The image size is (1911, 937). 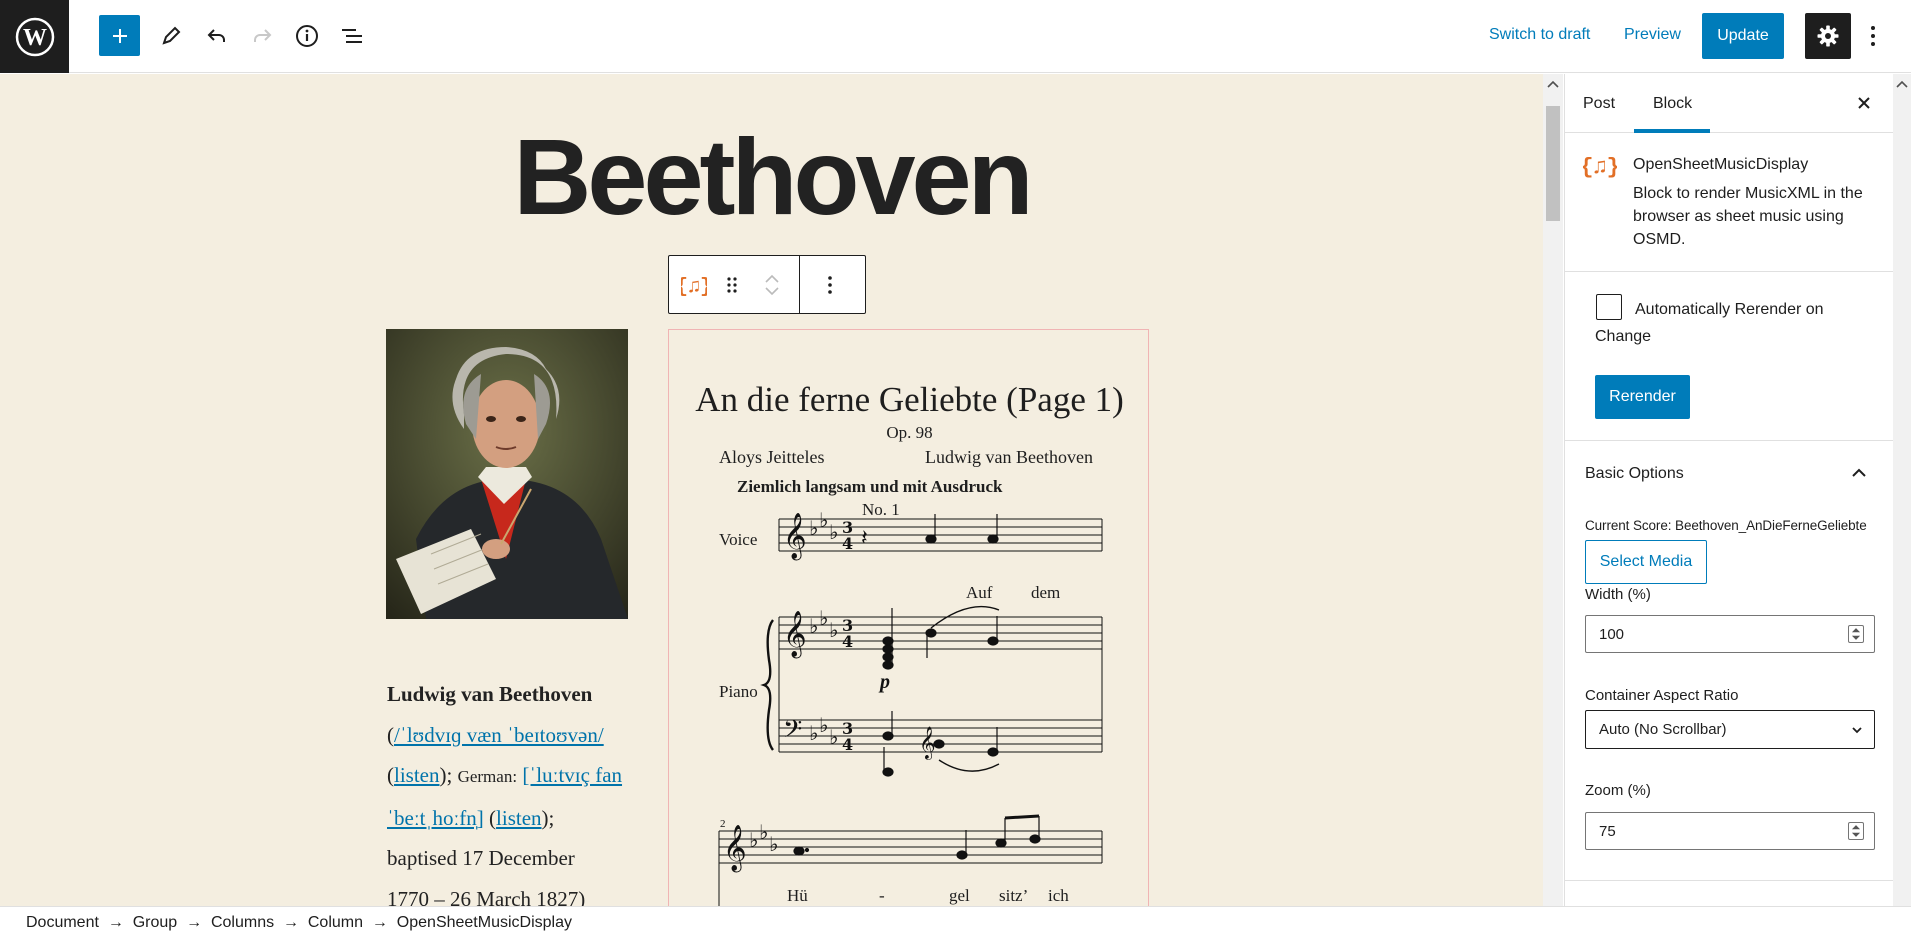 I want to click on lyric-syllable: gel, so click(x=959, y=895).